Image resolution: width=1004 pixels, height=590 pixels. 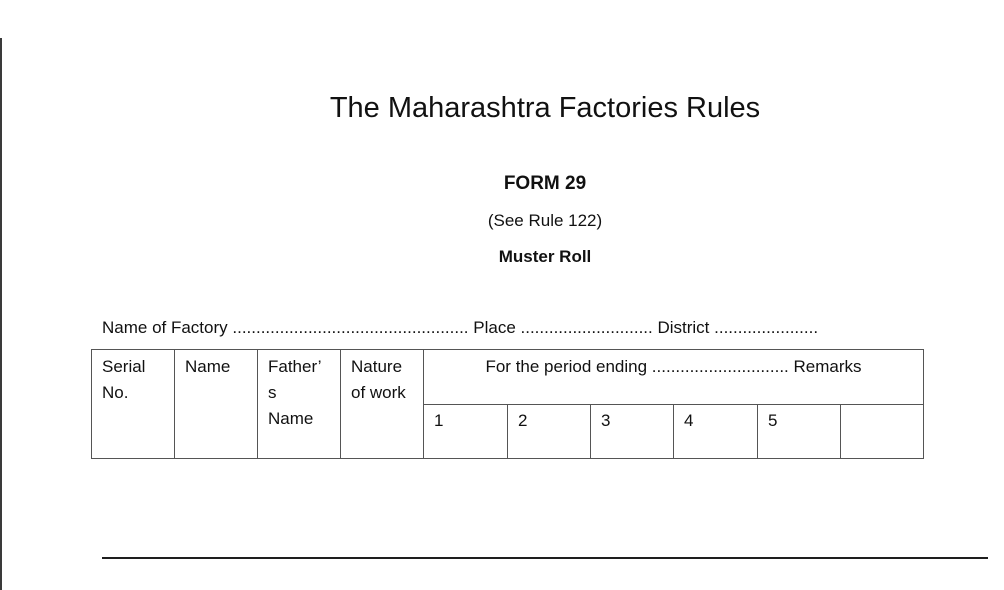 I want to click on day-column-2: 2, so click(x=549, y=431).